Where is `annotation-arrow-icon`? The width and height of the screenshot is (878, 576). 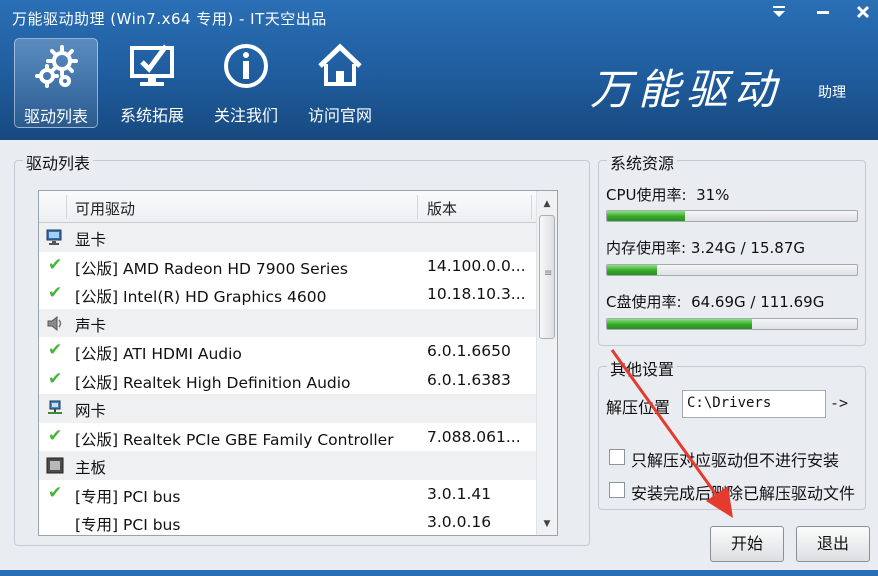
annotation-arrow-icon is located at coordinates (671, 433).